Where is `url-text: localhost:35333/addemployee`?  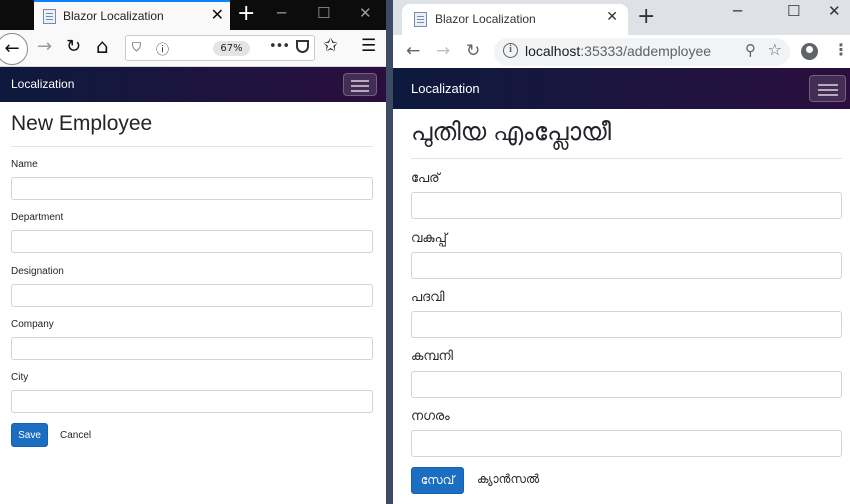
url-text: localhost:35333/addemployee is located at coordinates (618, 51).